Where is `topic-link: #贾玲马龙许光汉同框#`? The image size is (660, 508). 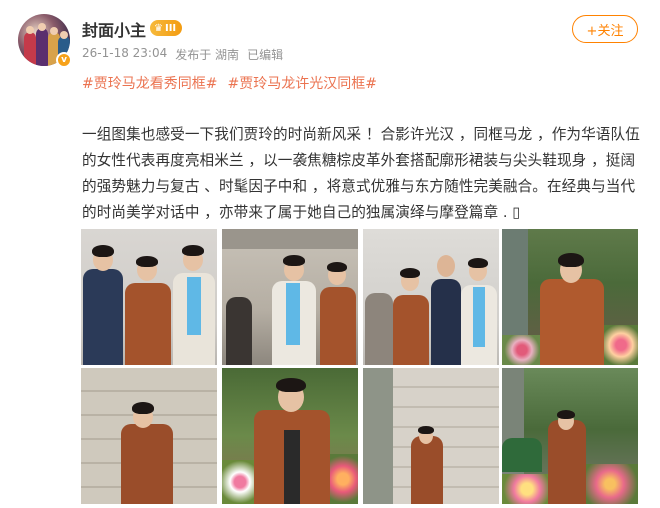
topic-link: #贾玲马龙许光汉同框# is located at coordinates (301, 83).